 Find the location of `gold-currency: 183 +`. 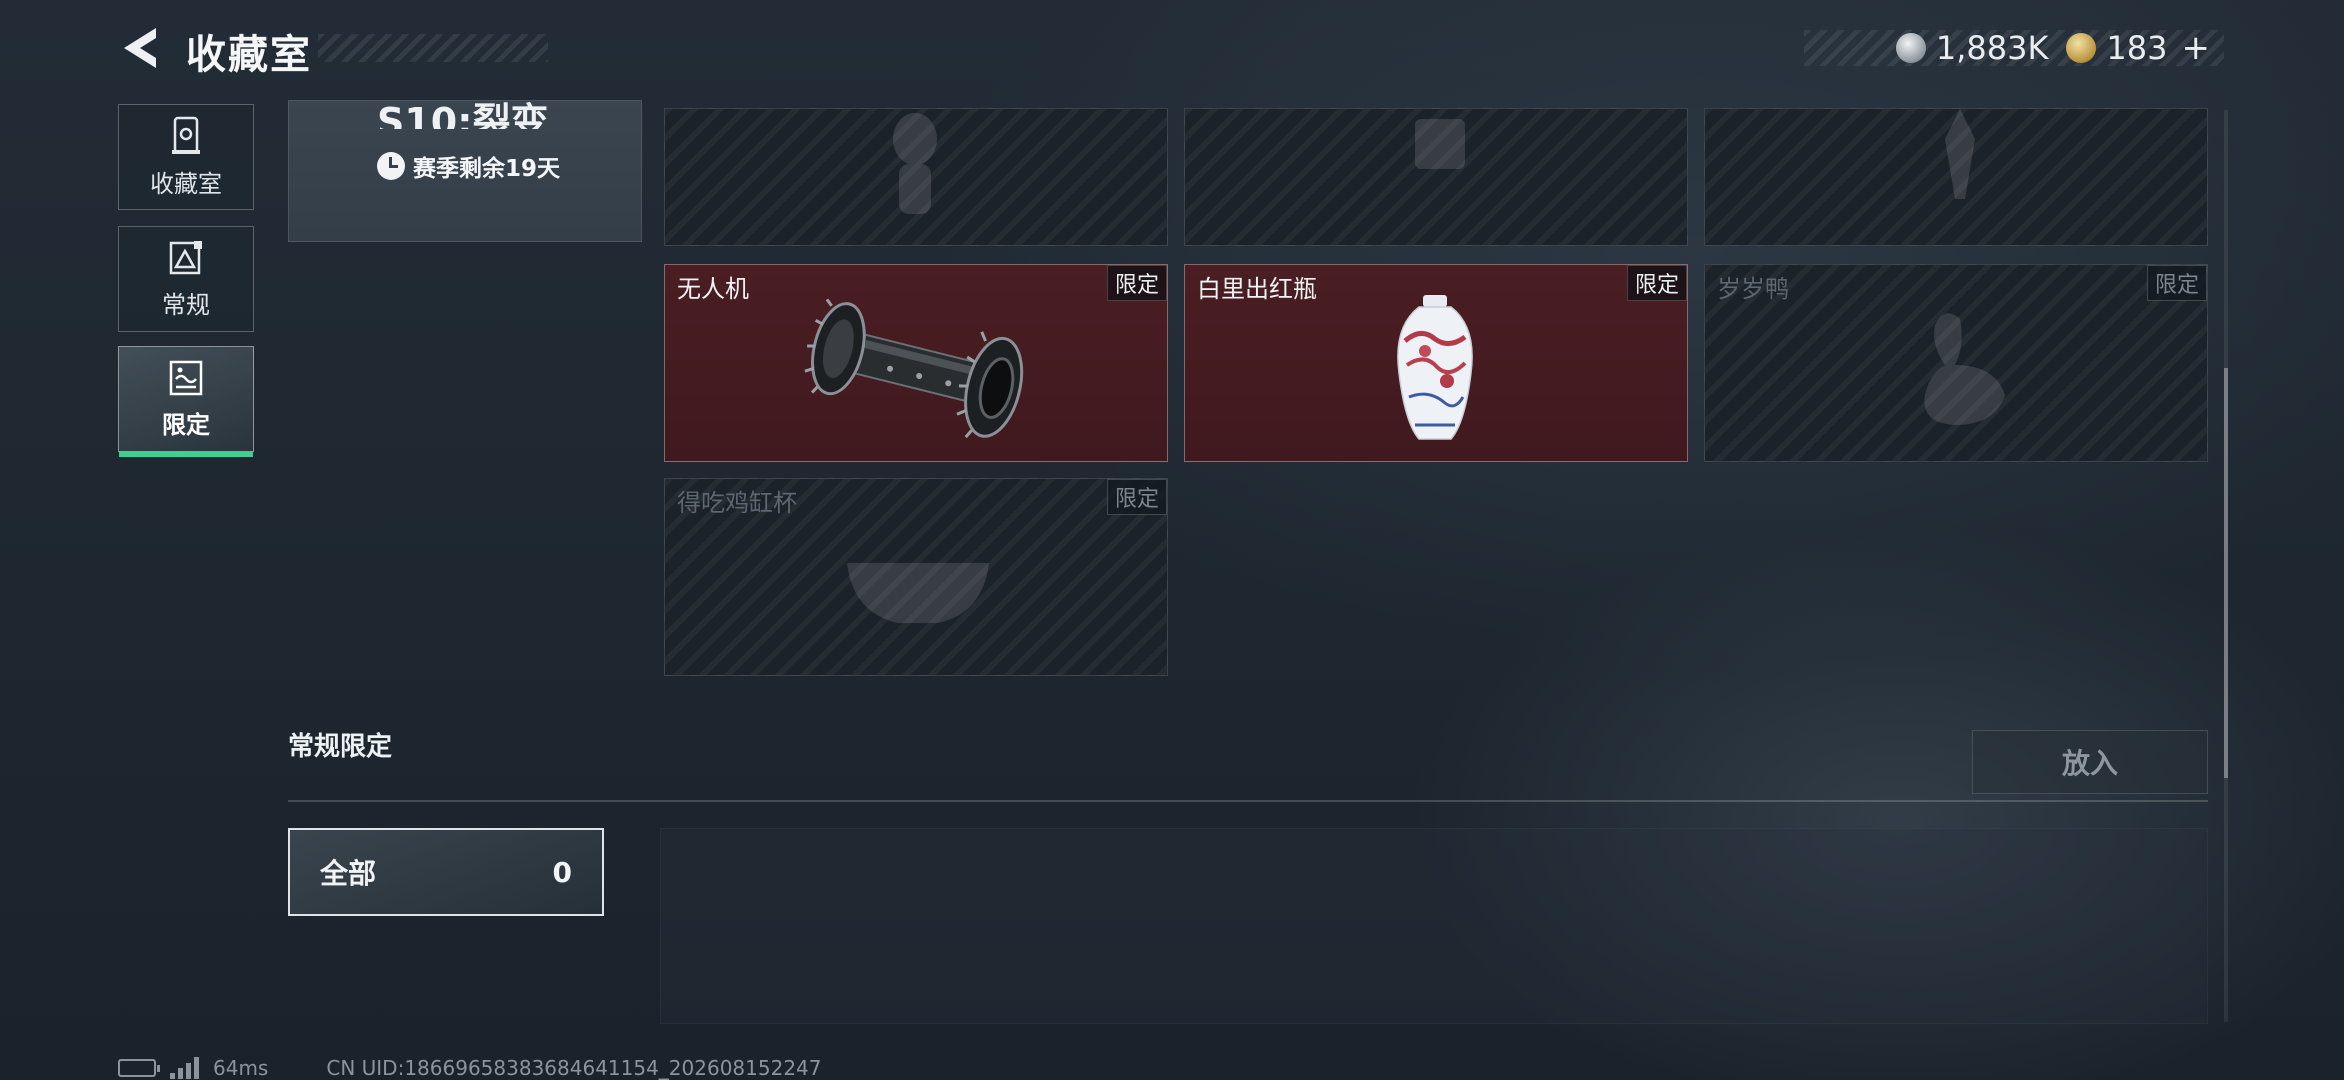

gold-currency: 183 + is located at coordinates (2138, 48).